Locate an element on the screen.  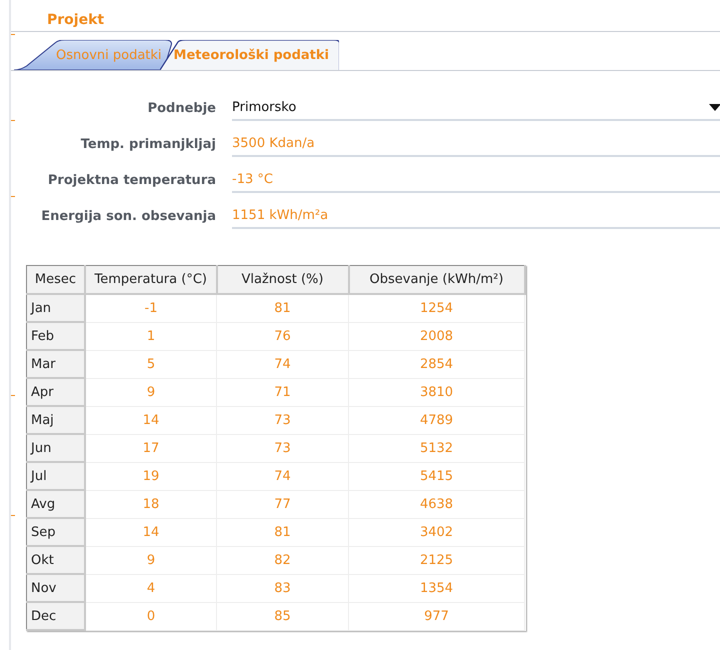
table-cell: 5415 is located at coordinates (436, 476).